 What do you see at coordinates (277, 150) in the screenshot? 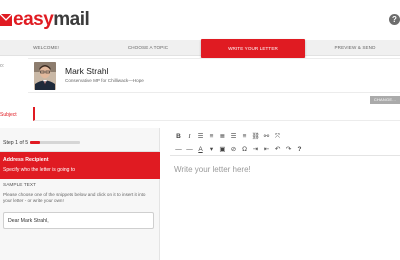
I see `undo-icon: ↶` at bounding box center [277, 150].